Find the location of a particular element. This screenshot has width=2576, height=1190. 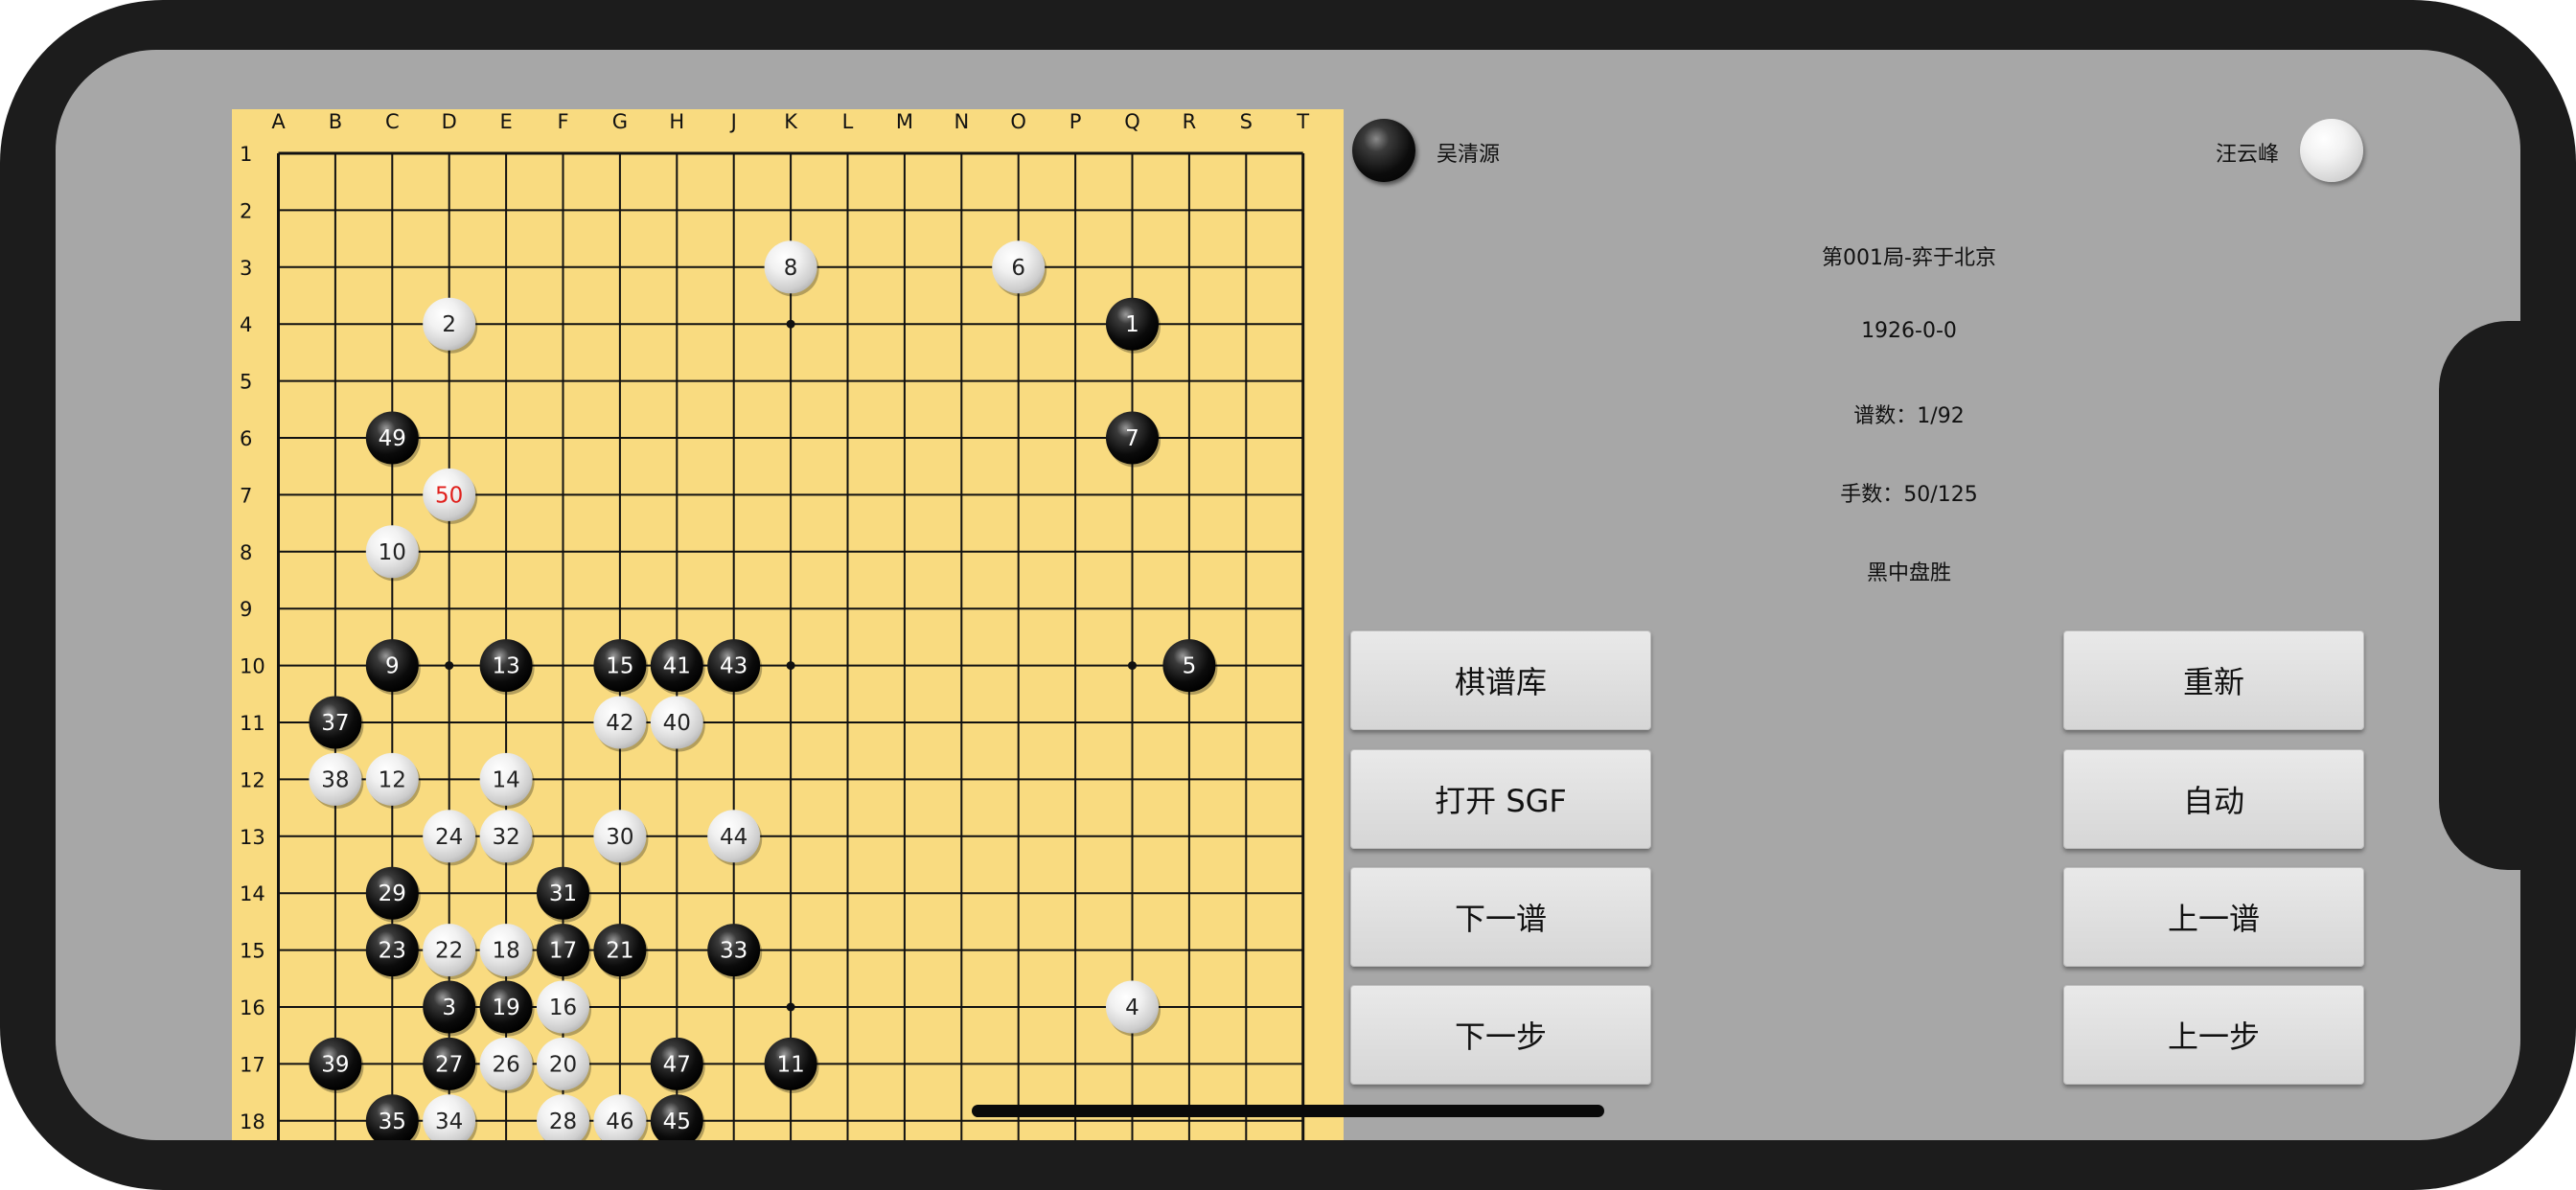

column-label: N is located at coordinates (961, 122).